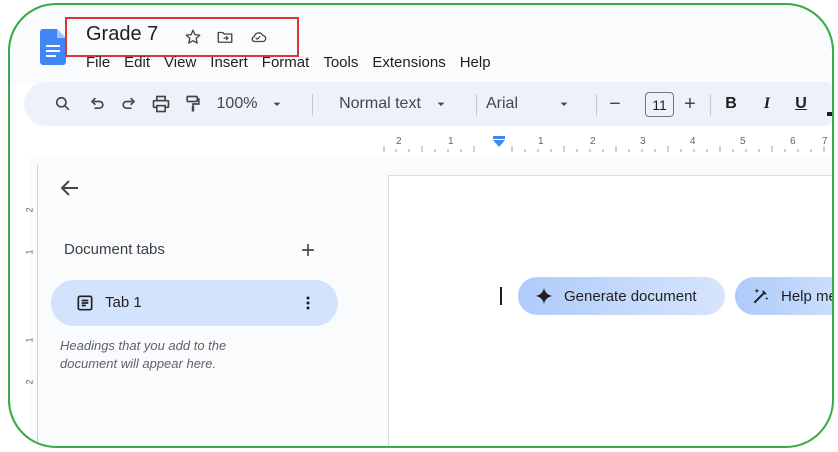 The image size is (838, 452). What do you see at coordinates (340, 62) in the screenshot?
I see `menu-tools: Tools` at bounding box center [340, 62].